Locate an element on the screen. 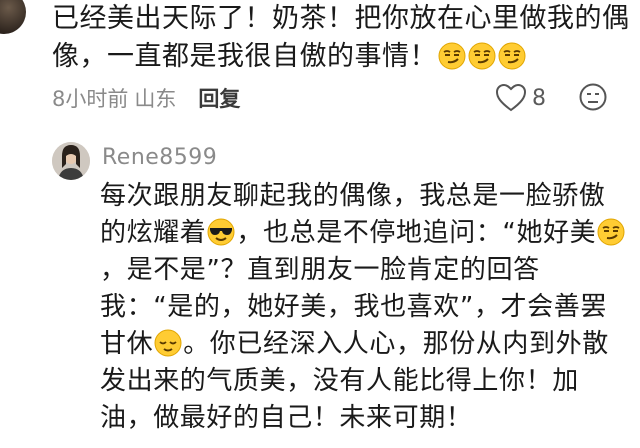  username: Rene8599 is located at coordinates (159, 157).